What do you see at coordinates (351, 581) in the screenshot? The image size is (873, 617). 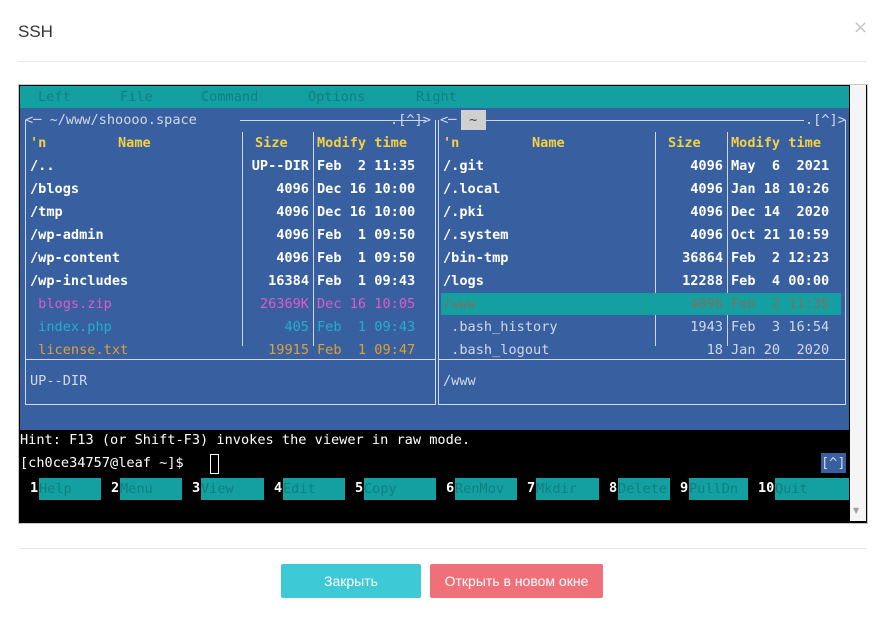 I see `close-button: Закрыть` at bounding box center [351, 581].